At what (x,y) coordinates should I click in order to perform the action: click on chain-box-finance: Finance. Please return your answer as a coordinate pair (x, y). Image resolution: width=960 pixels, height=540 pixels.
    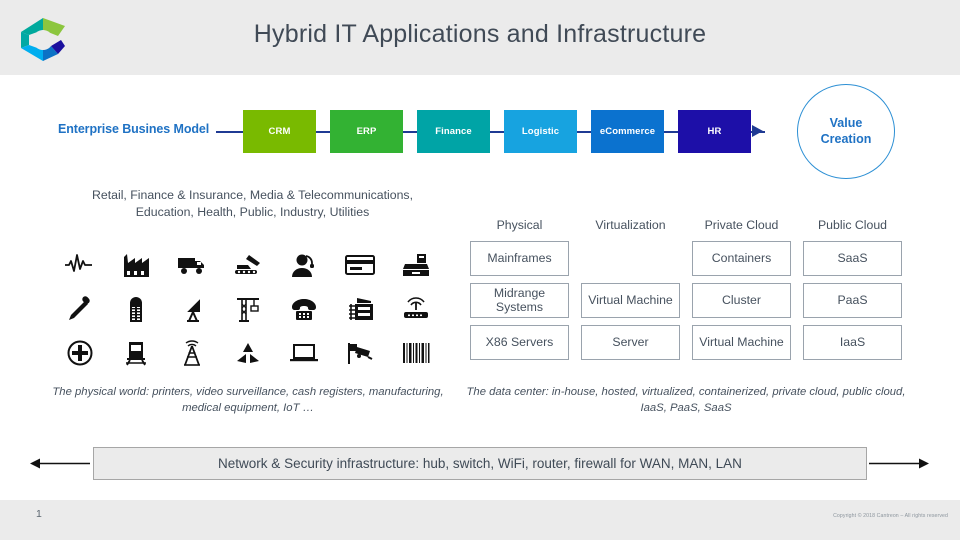
    Looking at the image, I should click on (453, 131).